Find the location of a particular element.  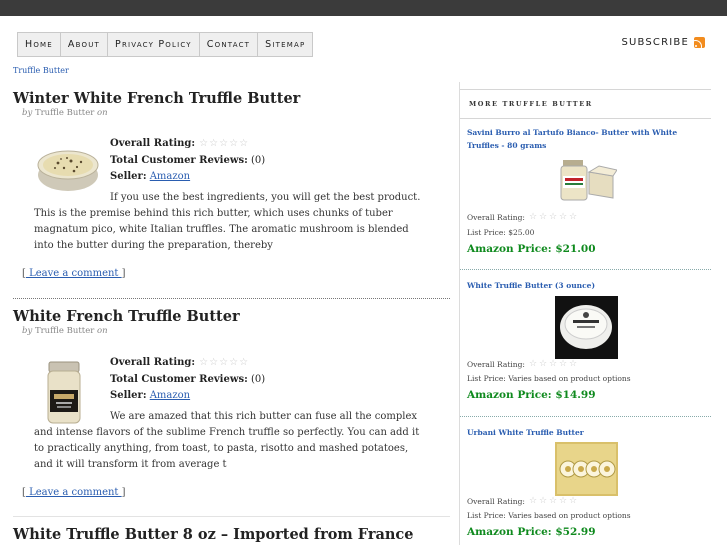

sidebar-product-title: Urbani White Truffle Butter is located at coordinates (586, 432).